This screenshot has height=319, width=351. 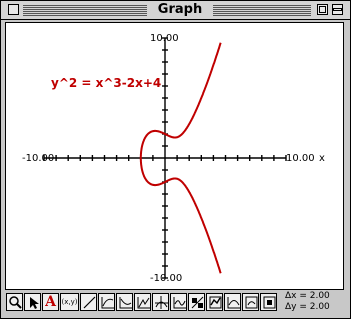 What do you see at coordinates (88, 302) in the screenshot?
I see `line-tool-icon` at bounding box center [88, 302].